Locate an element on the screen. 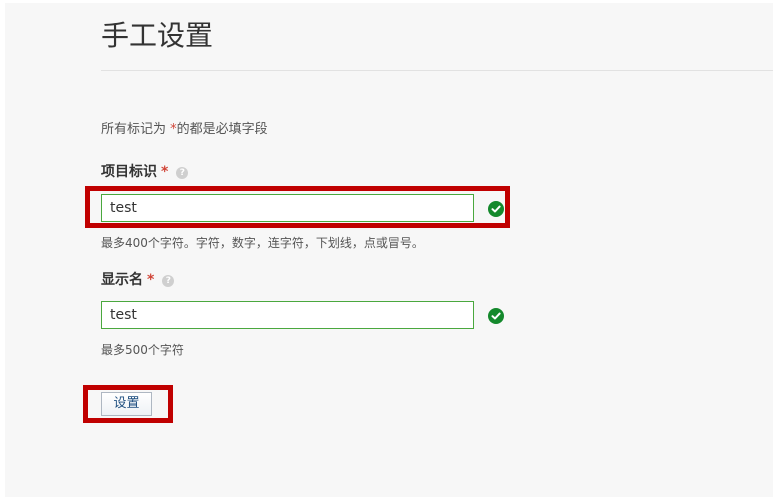 Image resolution: width=773 pixels, height=500 pixels. project-key-label-text: 项目标识 is located at coordinates (129, 172).